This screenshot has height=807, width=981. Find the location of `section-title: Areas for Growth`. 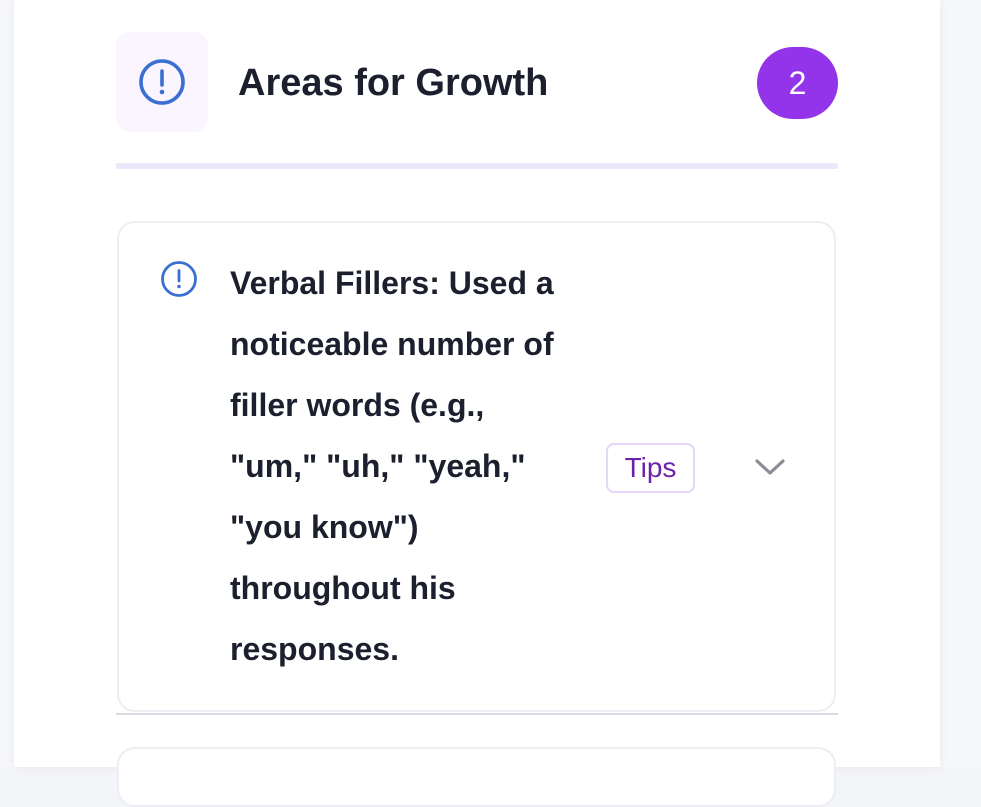

section-title: Areas for Growth is located at coordinates (393, 83).